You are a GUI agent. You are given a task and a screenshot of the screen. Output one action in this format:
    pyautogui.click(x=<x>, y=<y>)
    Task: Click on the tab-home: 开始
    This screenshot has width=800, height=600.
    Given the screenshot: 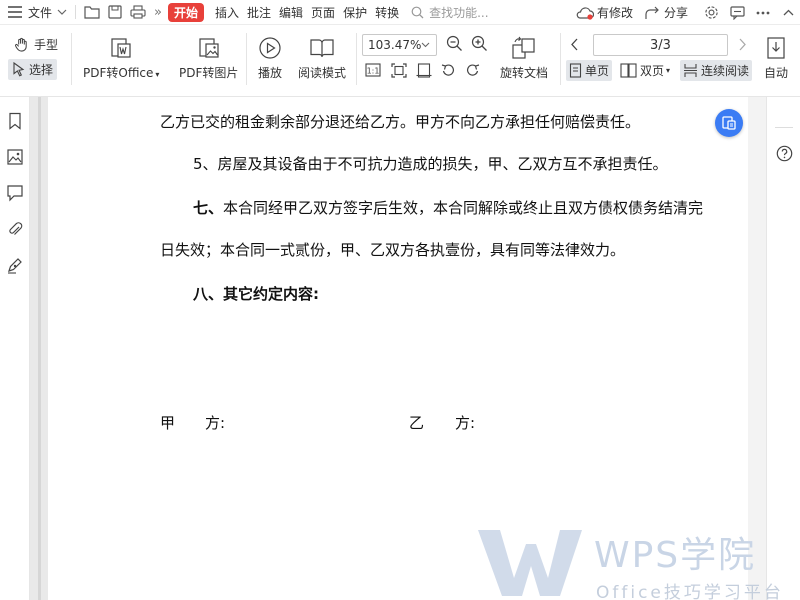 What is the action you would take?
    pyautogui.click(x=188, y=12)
    